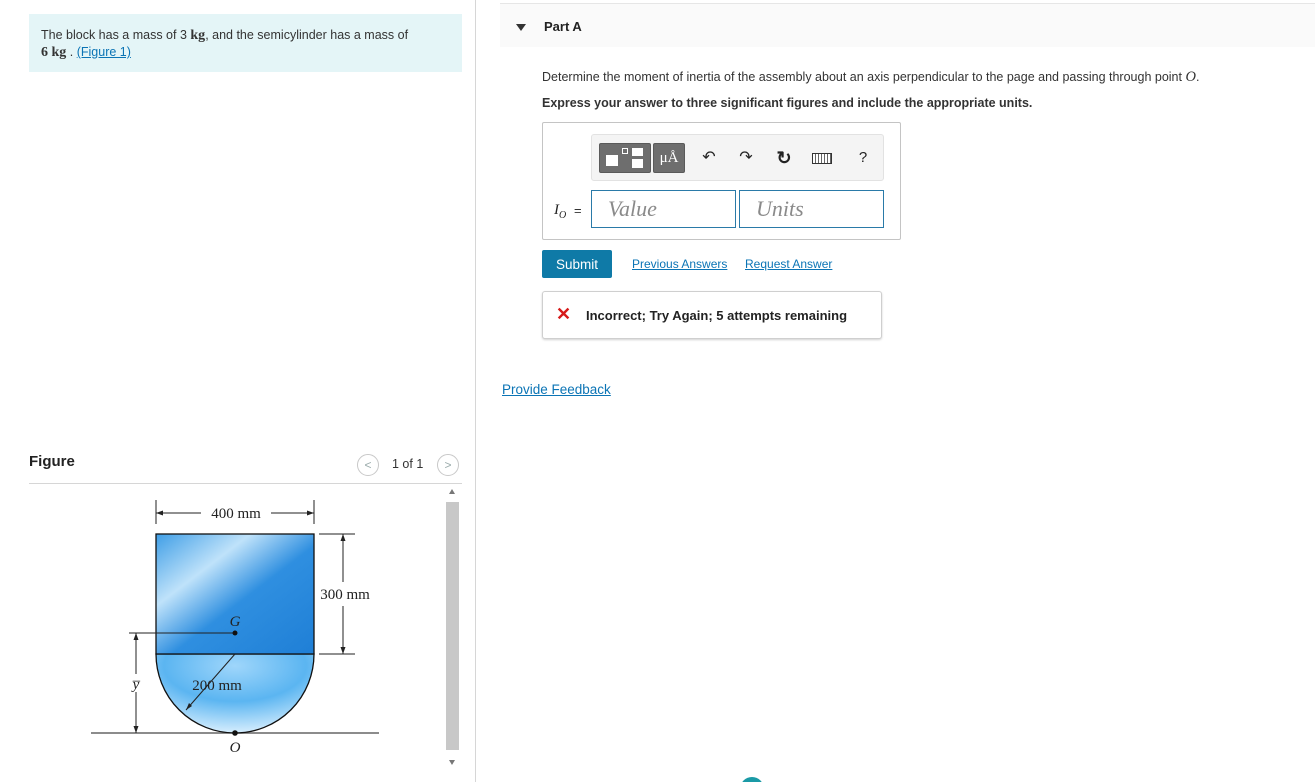 Image resolution: width=1315 pixels, height=782 pixels. What do you see at coordinates (114, 35) in the screenshot?
I see `problem-text-1: The block has a mass of 3` at bounding box center [114, 35].